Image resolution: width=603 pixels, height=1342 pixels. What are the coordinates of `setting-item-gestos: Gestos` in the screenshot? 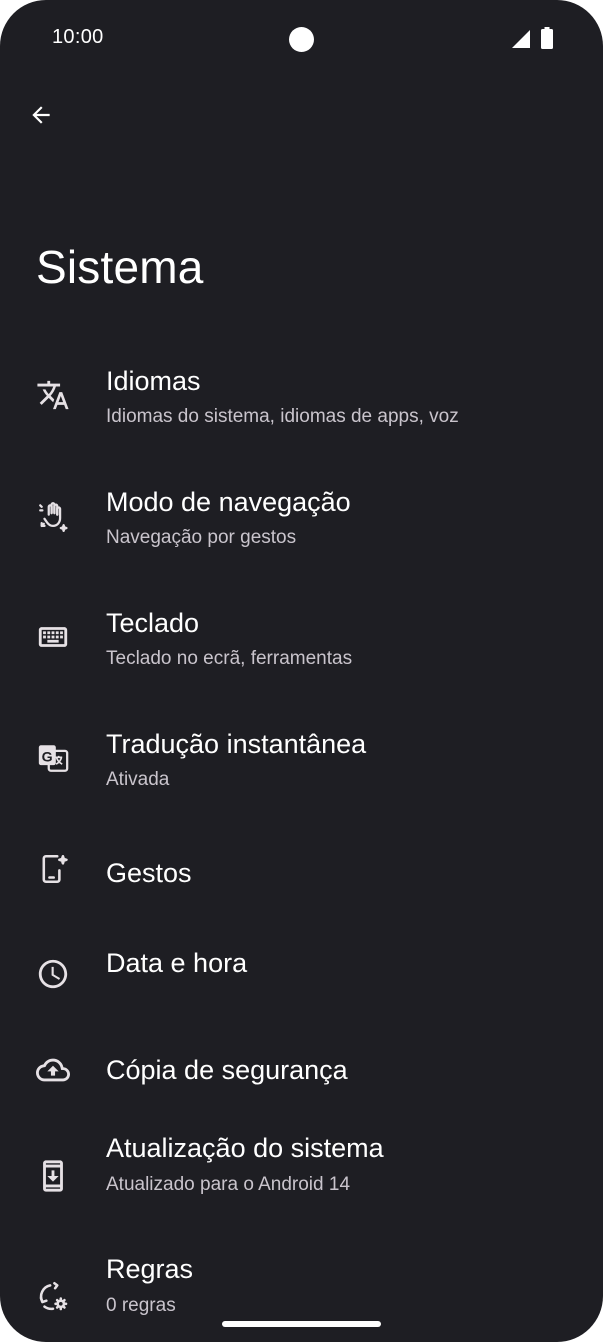 It's located at (301, 869).